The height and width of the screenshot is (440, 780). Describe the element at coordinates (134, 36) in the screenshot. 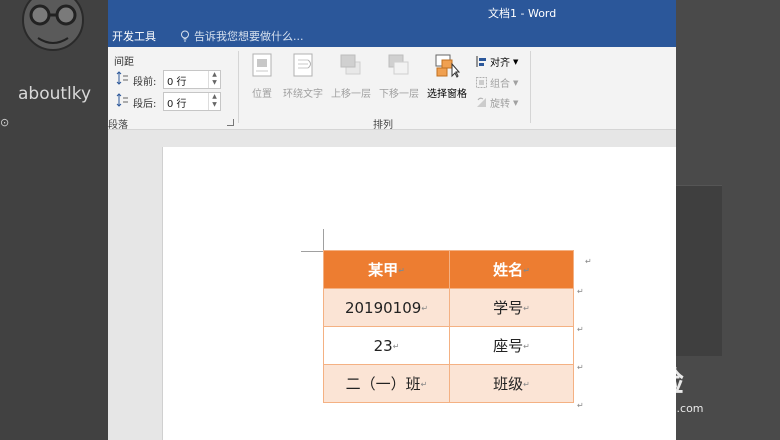

I see `tab-developer: 开发工具` at that location.